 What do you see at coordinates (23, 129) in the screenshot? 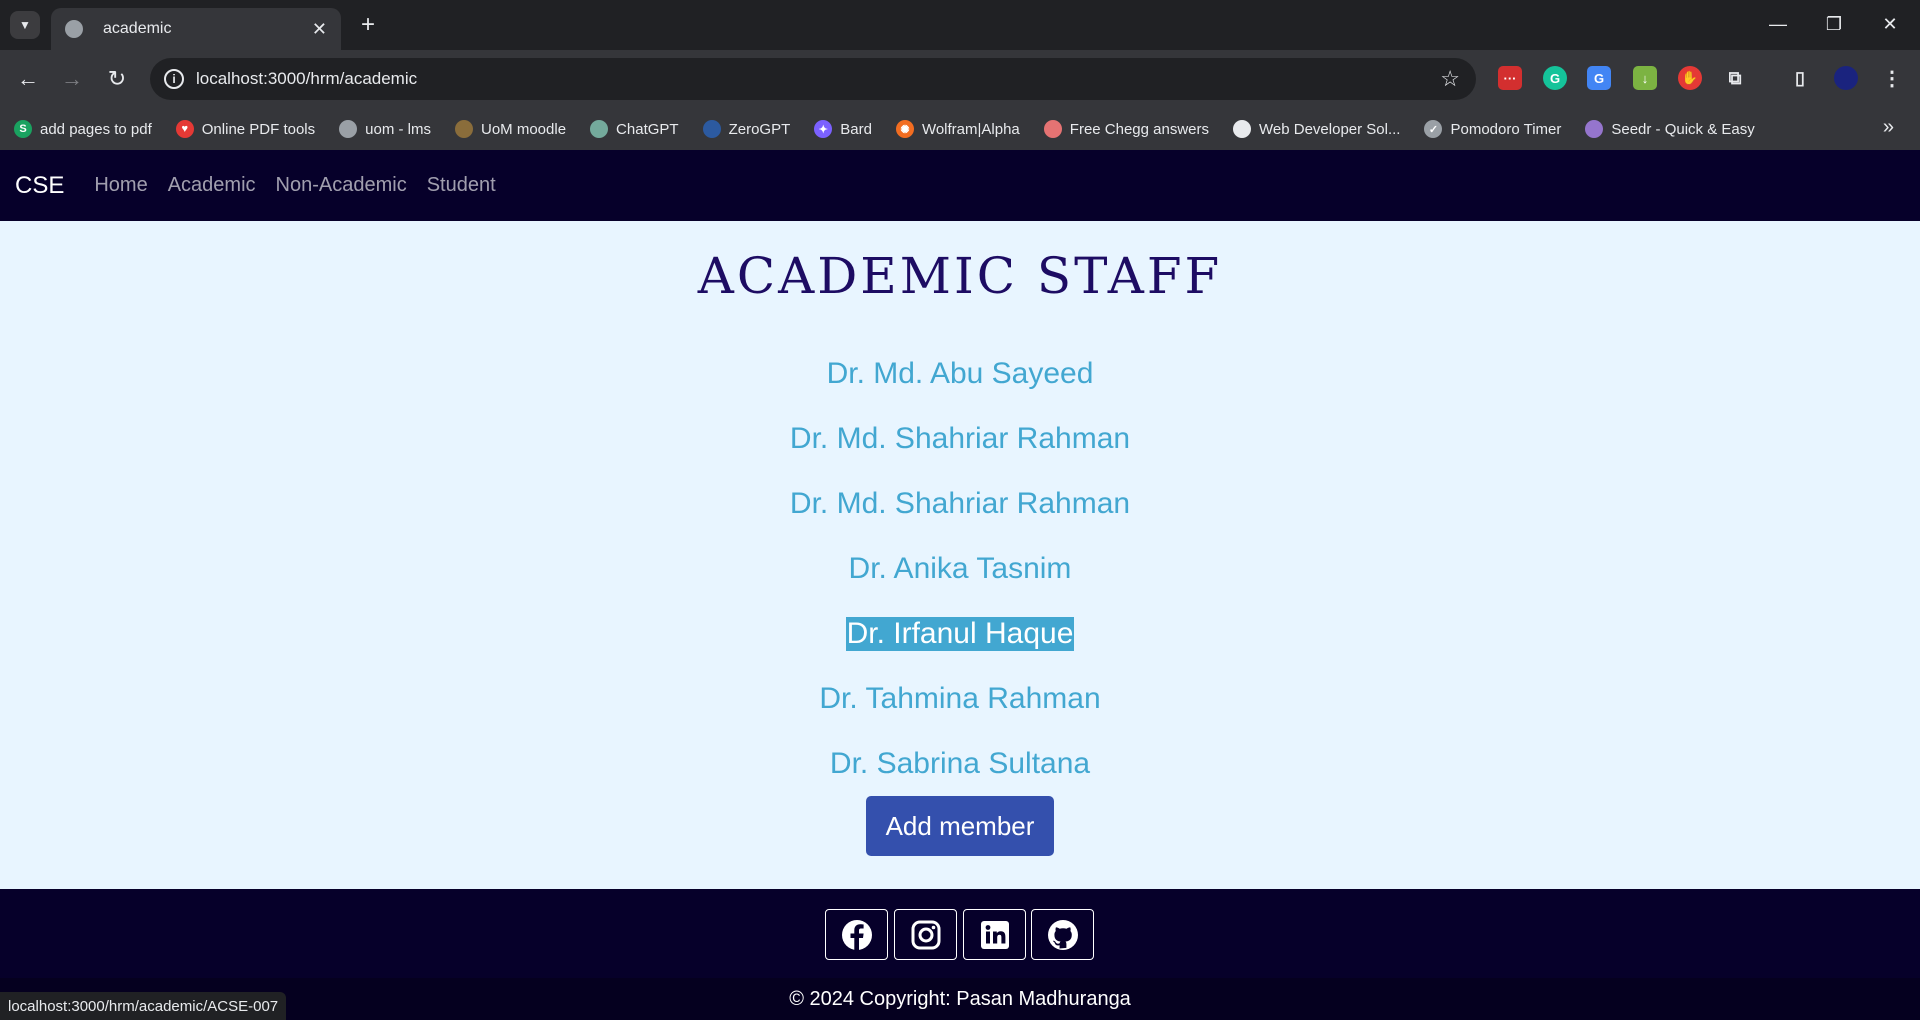
I see `bookmark-favicon-icon: S` at bounding box center [23, 129].